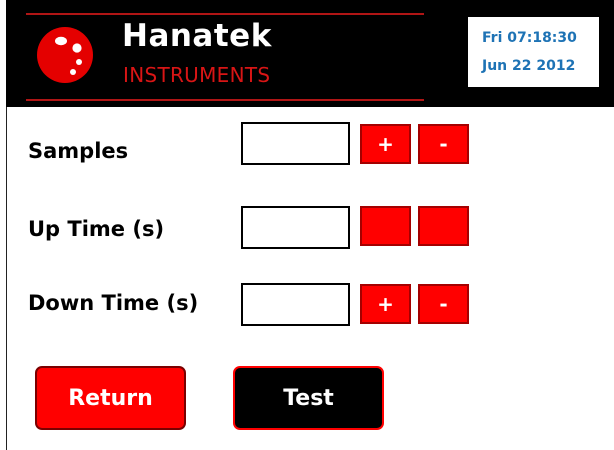 Image resolution: width=614 pixels, height=450 pixels. Describe the element at coordinates (295, 143) in the screenshot. I see `samples-input` at that location.